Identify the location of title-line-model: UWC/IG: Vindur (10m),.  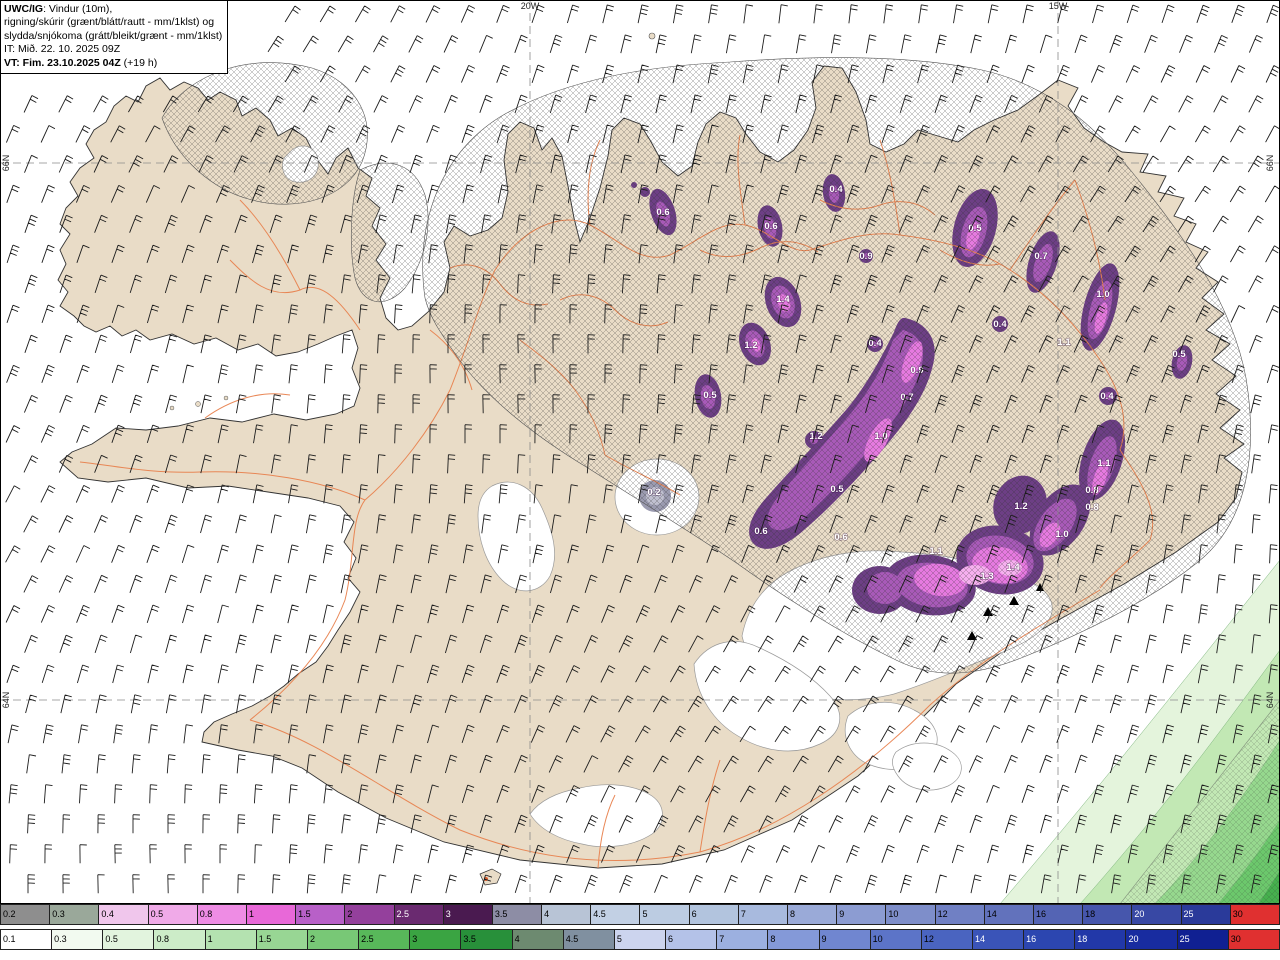
(113, 9).